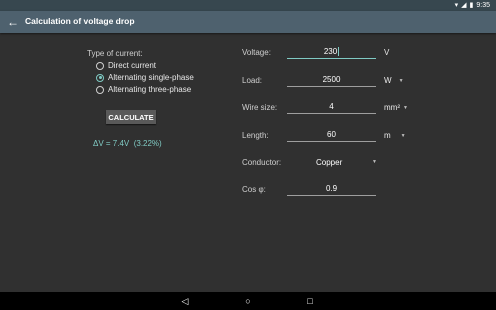  I want to click on load-label: Load:, so click(252, 80).